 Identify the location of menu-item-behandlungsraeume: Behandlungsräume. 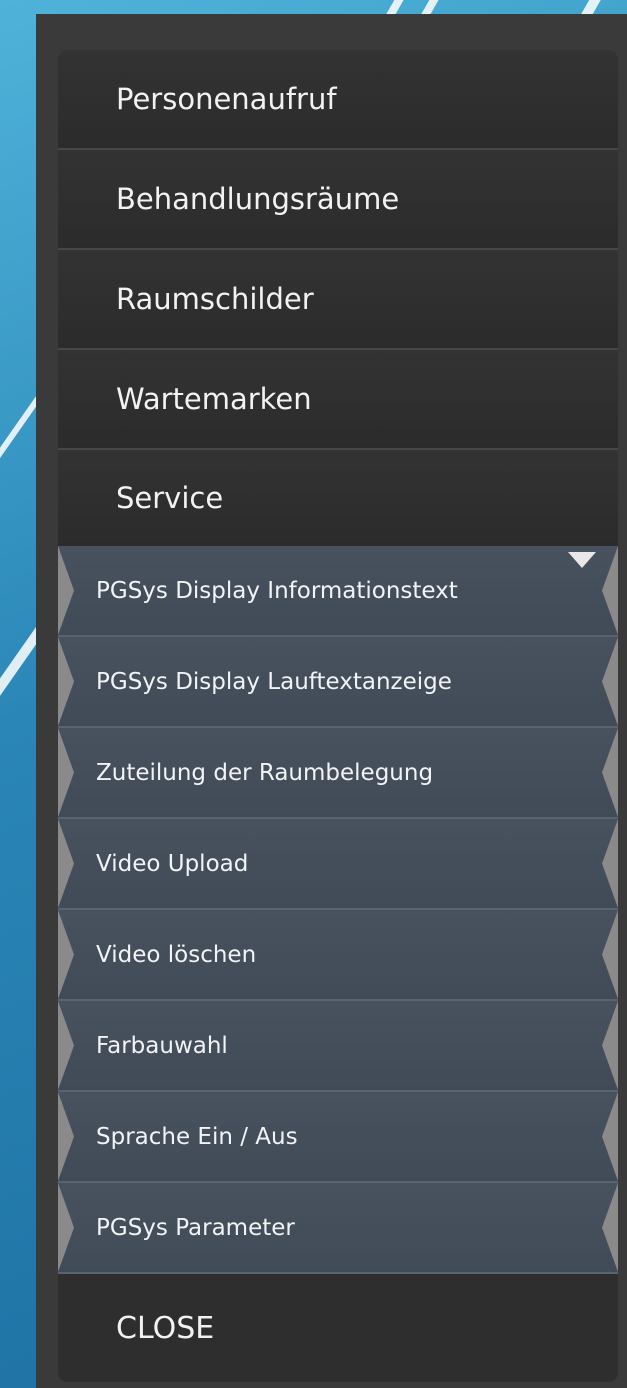
(338, 200).